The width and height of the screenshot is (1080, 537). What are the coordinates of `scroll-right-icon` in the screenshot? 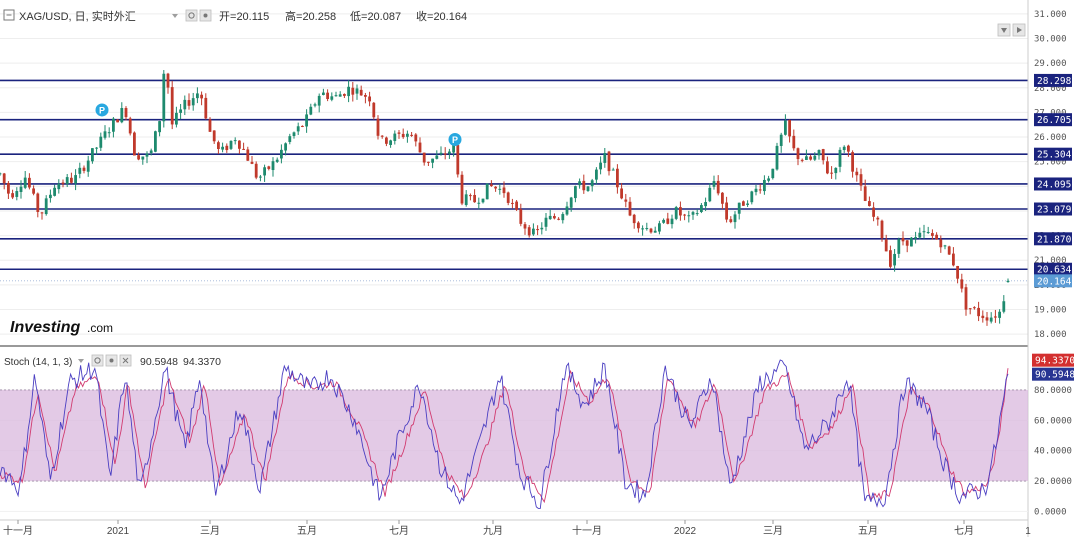 It's located at (1019, 30).